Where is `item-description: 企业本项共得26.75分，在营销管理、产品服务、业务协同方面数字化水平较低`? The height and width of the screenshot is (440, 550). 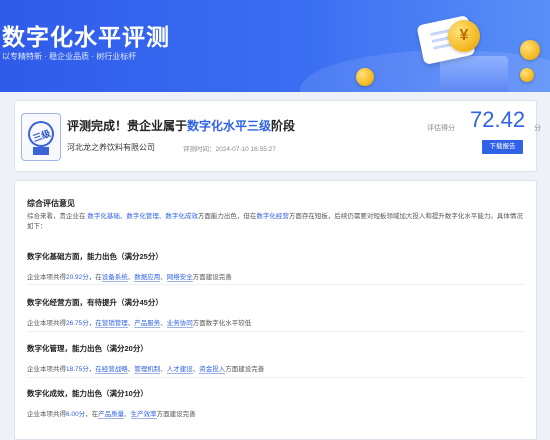 item-description: 企业本项共得26.75分，在营销管理、产品服务、业务协同方面数字化水平较低 is located at coordinates (276, 322).